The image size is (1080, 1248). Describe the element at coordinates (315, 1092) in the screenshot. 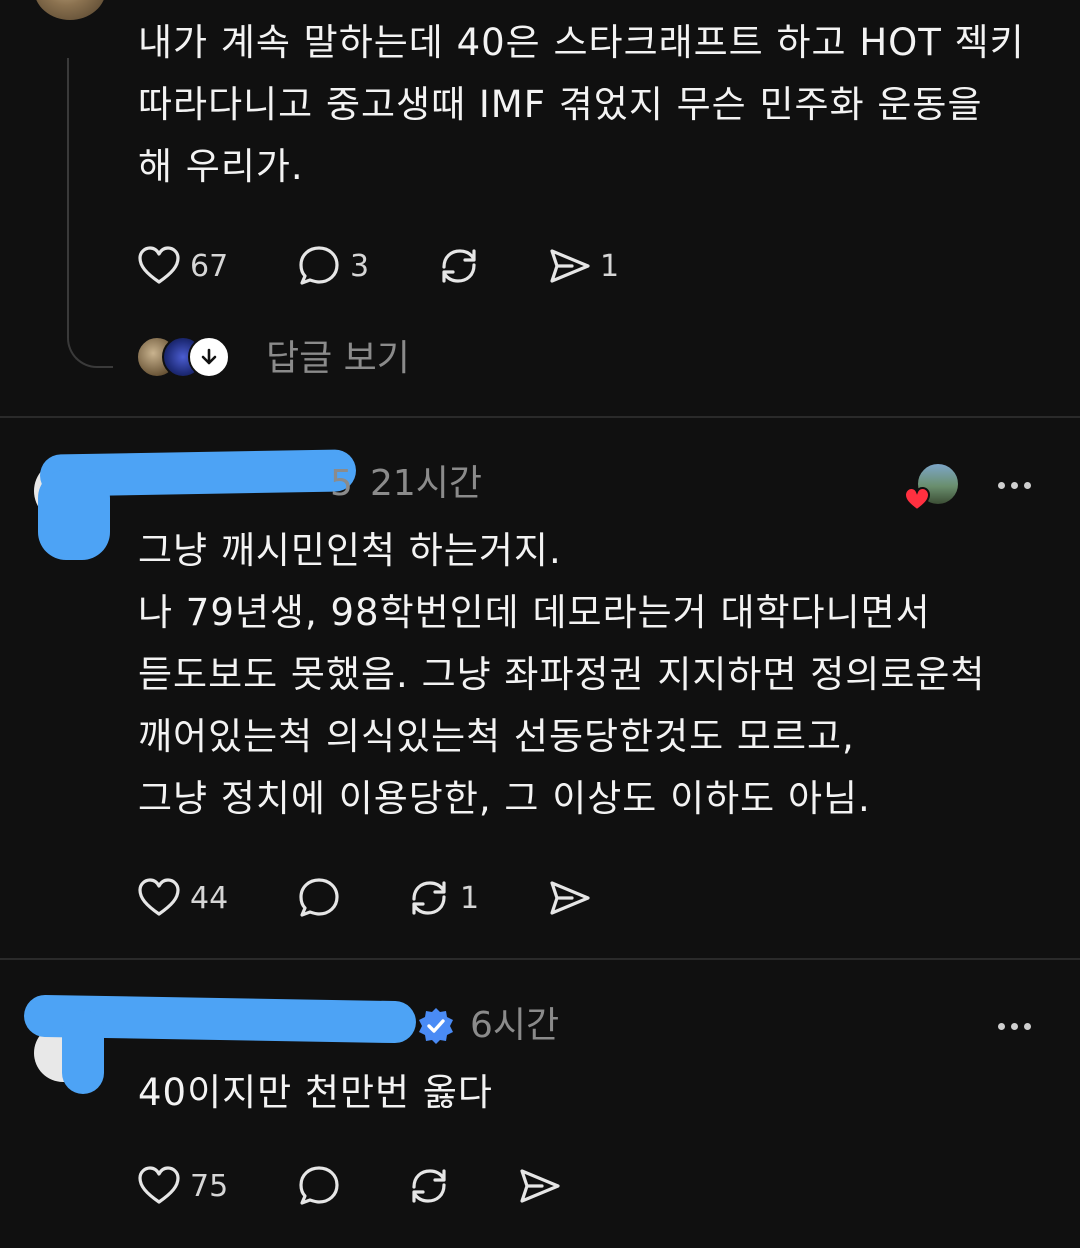

I see `post-body: 40이지만 천만번 옳다` at that location.